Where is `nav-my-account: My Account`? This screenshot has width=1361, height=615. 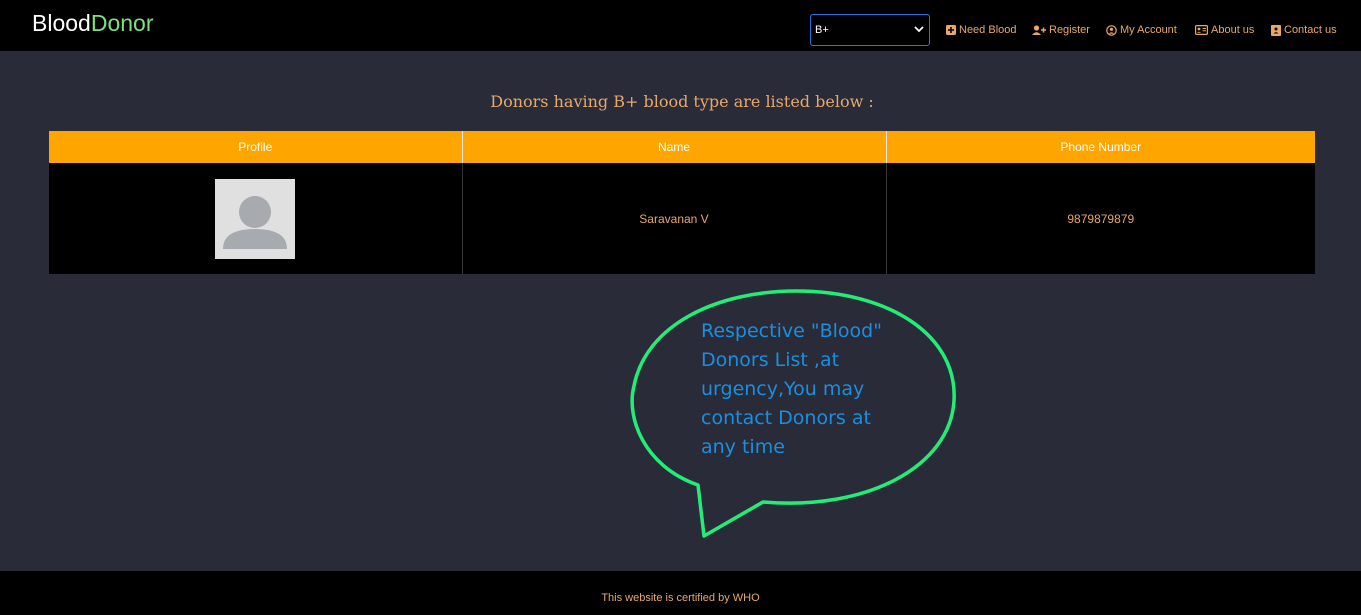 nav-my-account: My Account is located at coordinates (1141, 30).